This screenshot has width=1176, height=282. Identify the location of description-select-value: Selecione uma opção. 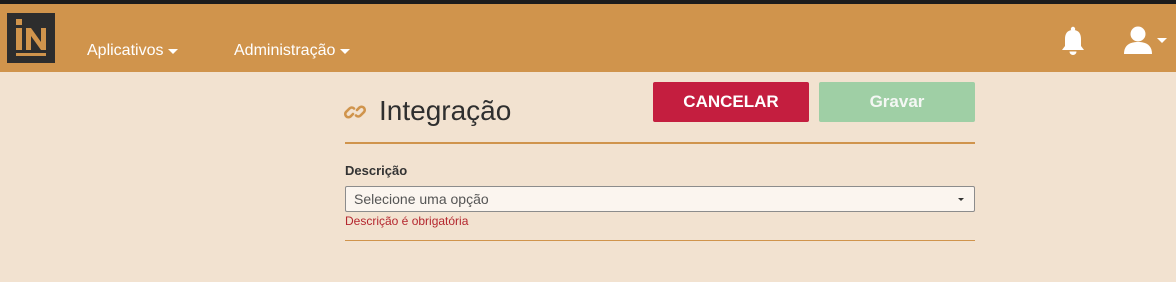
(421, 199).